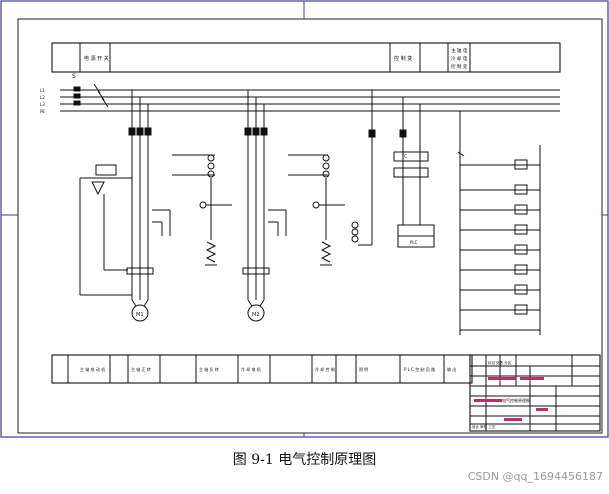 This screenshot has width=609, height=494. What do you see at coordinates (256, 315) in the screenshot?
I see `motor-label-2: M2` at bounding box center [256, 315].